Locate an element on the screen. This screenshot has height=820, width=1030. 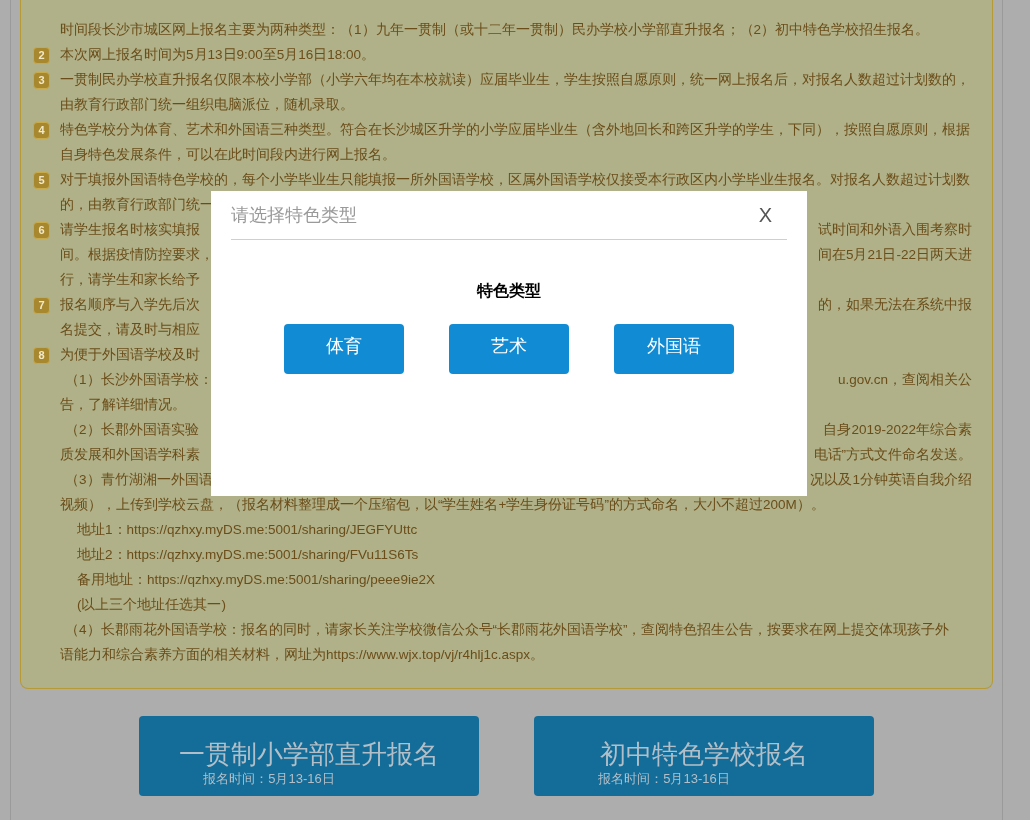
notice-text: （2）长郡外国语实验 is located at coordinates (132, 430).